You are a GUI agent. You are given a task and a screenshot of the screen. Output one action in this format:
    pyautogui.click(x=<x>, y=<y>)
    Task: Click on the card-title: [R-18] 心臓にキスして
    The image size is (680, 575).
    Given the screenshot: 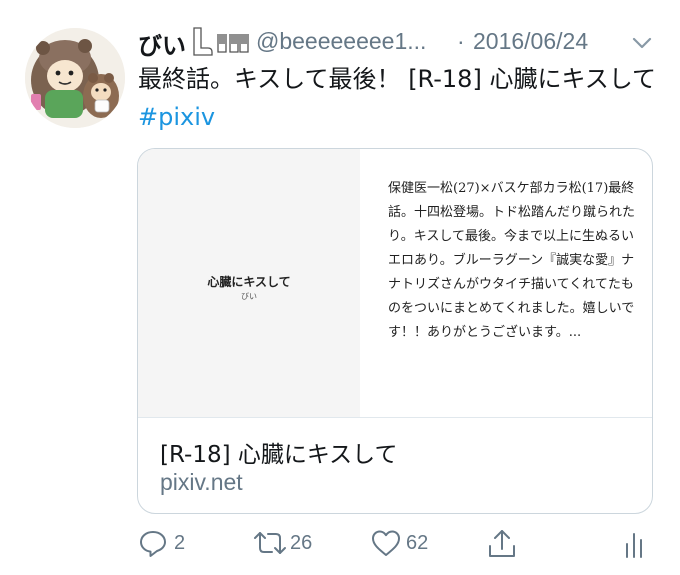 What is the action you would take?
    pyautogui.click(x=279, y=455)
    